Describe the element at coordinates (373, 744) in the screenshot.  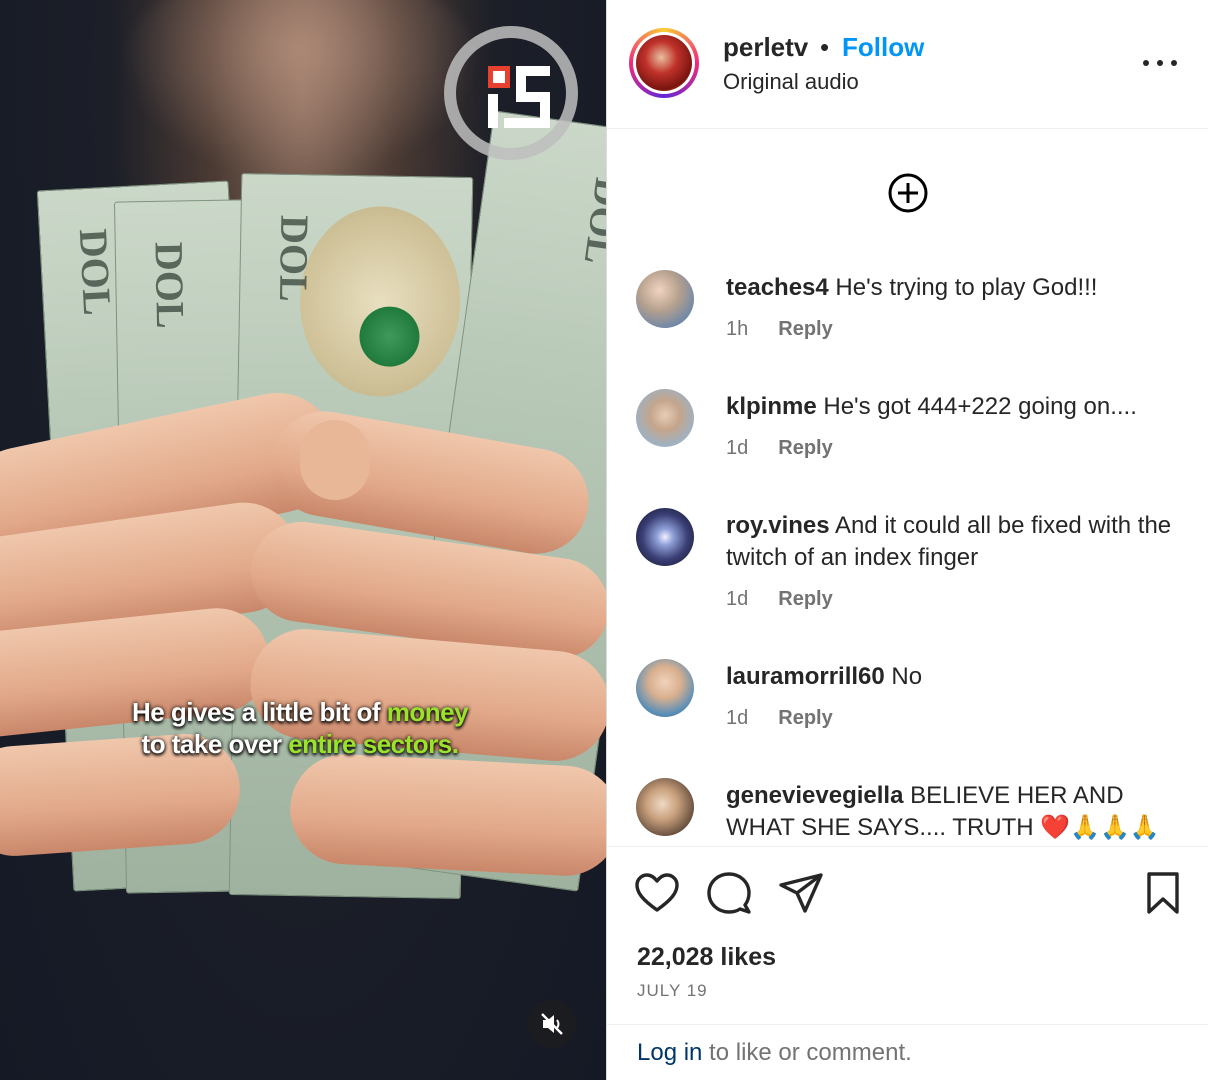
I see `caption-highlight: entire sectors.` at that location.